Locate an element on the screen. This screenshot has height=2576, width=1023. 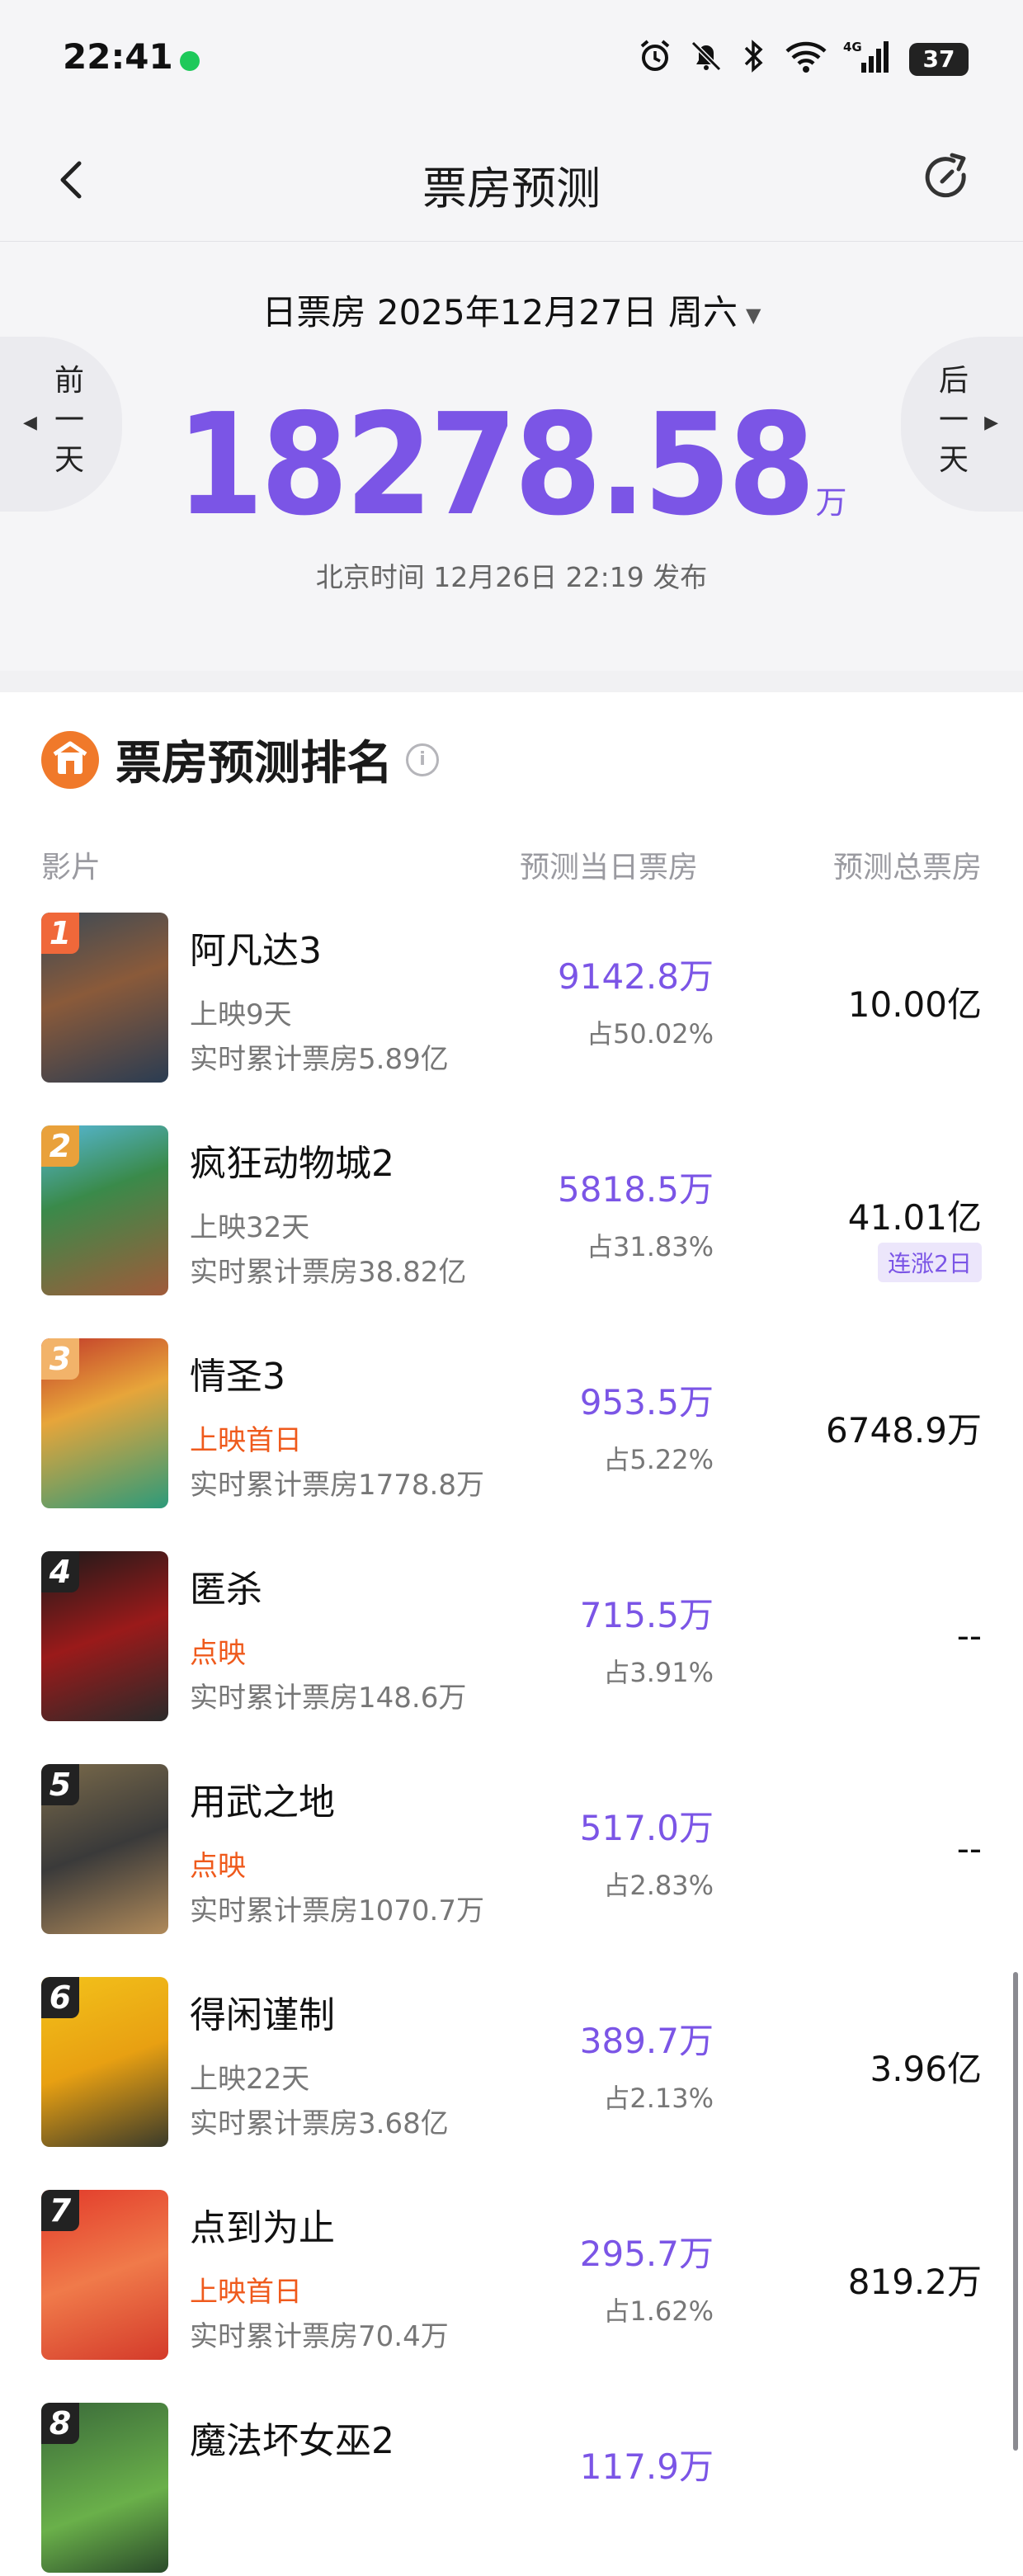
total-box-office: 18278.58 万 is located at coordinates (511, 466).